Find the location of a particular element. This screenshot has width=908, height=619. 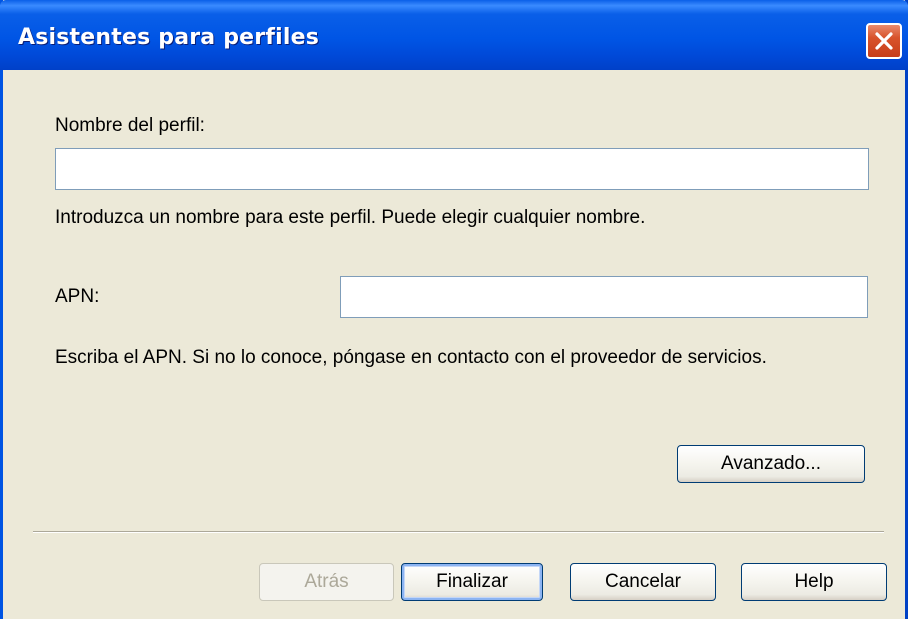

apn-input is located at coordinates (604, 297).